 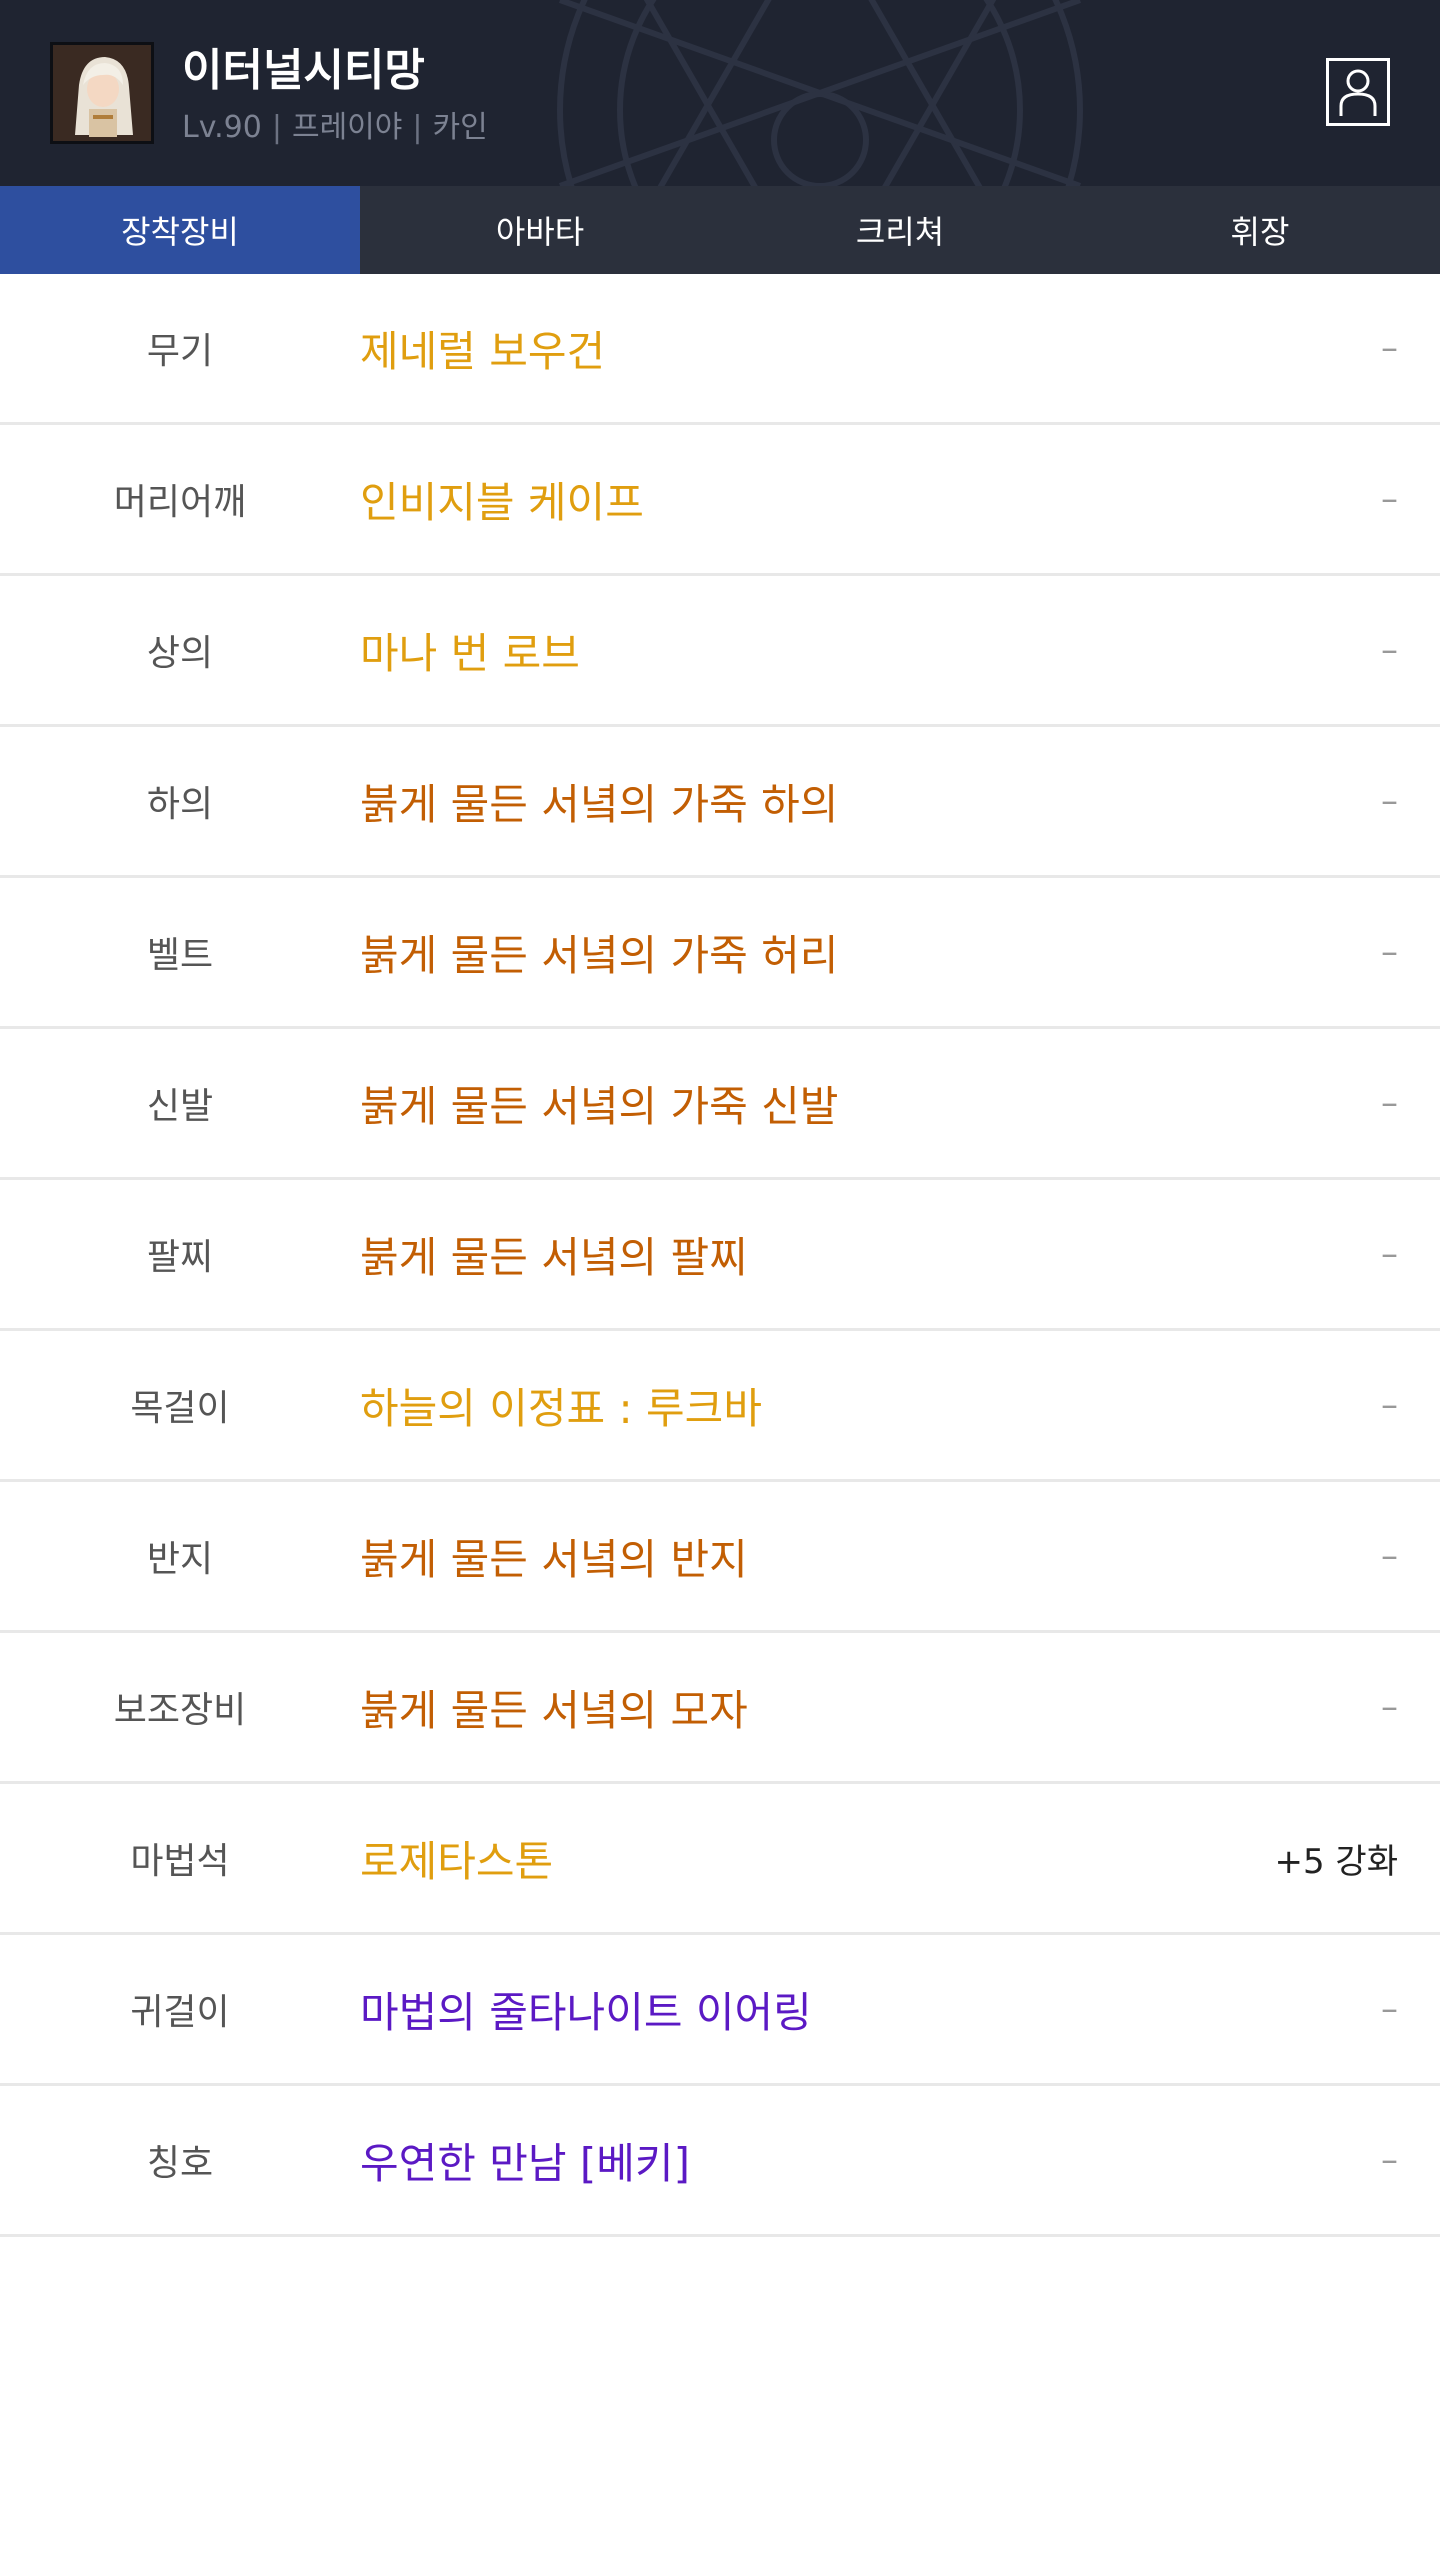 I want to click on equipment-row: 신발 붉게 물든 서녘의 가죽 신발 –, so click(x=720, y=1104).